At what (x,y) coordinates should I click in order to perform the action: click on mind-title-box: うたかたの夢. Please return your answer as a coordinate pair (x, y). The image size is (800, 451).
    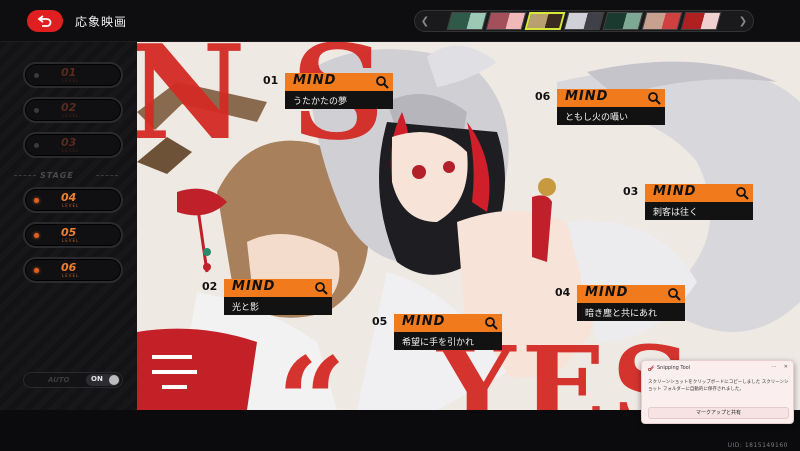
    Looking at the image, I should click on (339, 100).